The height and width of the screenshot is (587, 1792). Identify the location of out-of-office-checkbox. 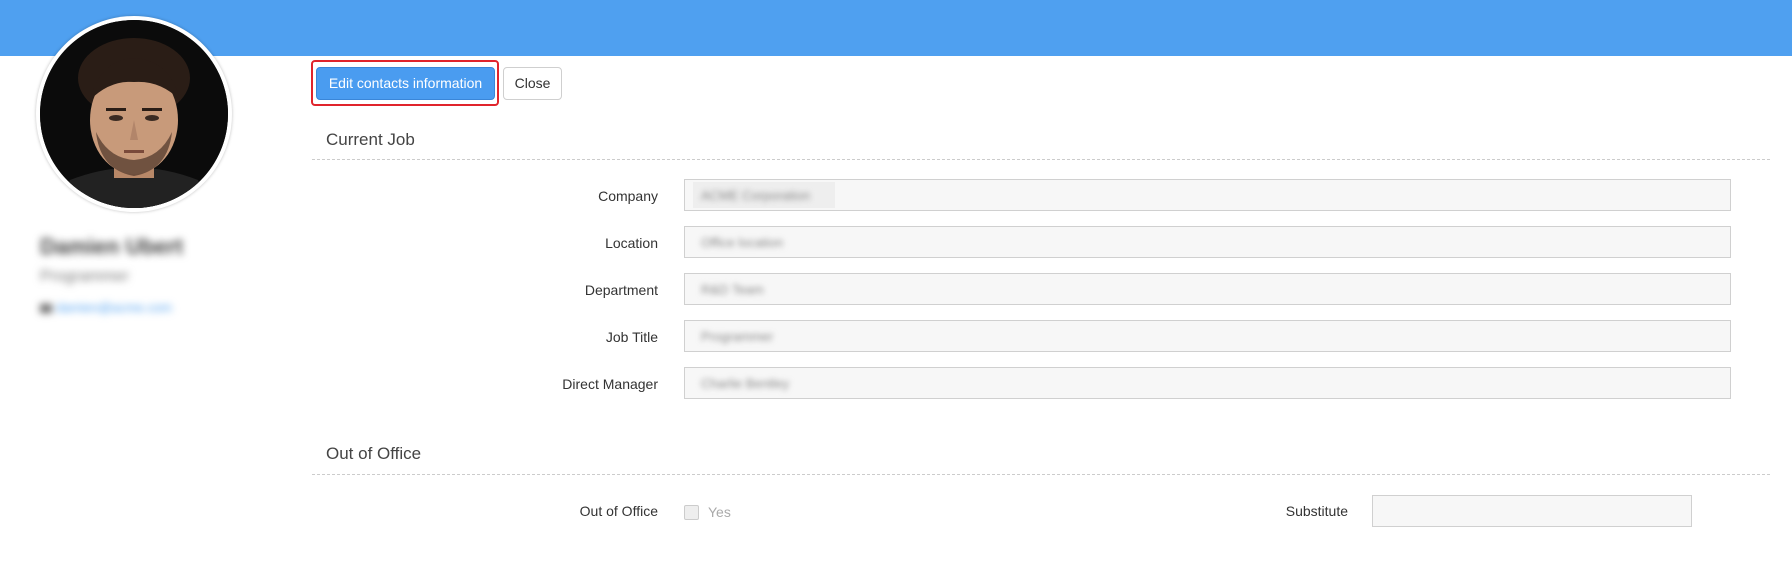
(691, 512).